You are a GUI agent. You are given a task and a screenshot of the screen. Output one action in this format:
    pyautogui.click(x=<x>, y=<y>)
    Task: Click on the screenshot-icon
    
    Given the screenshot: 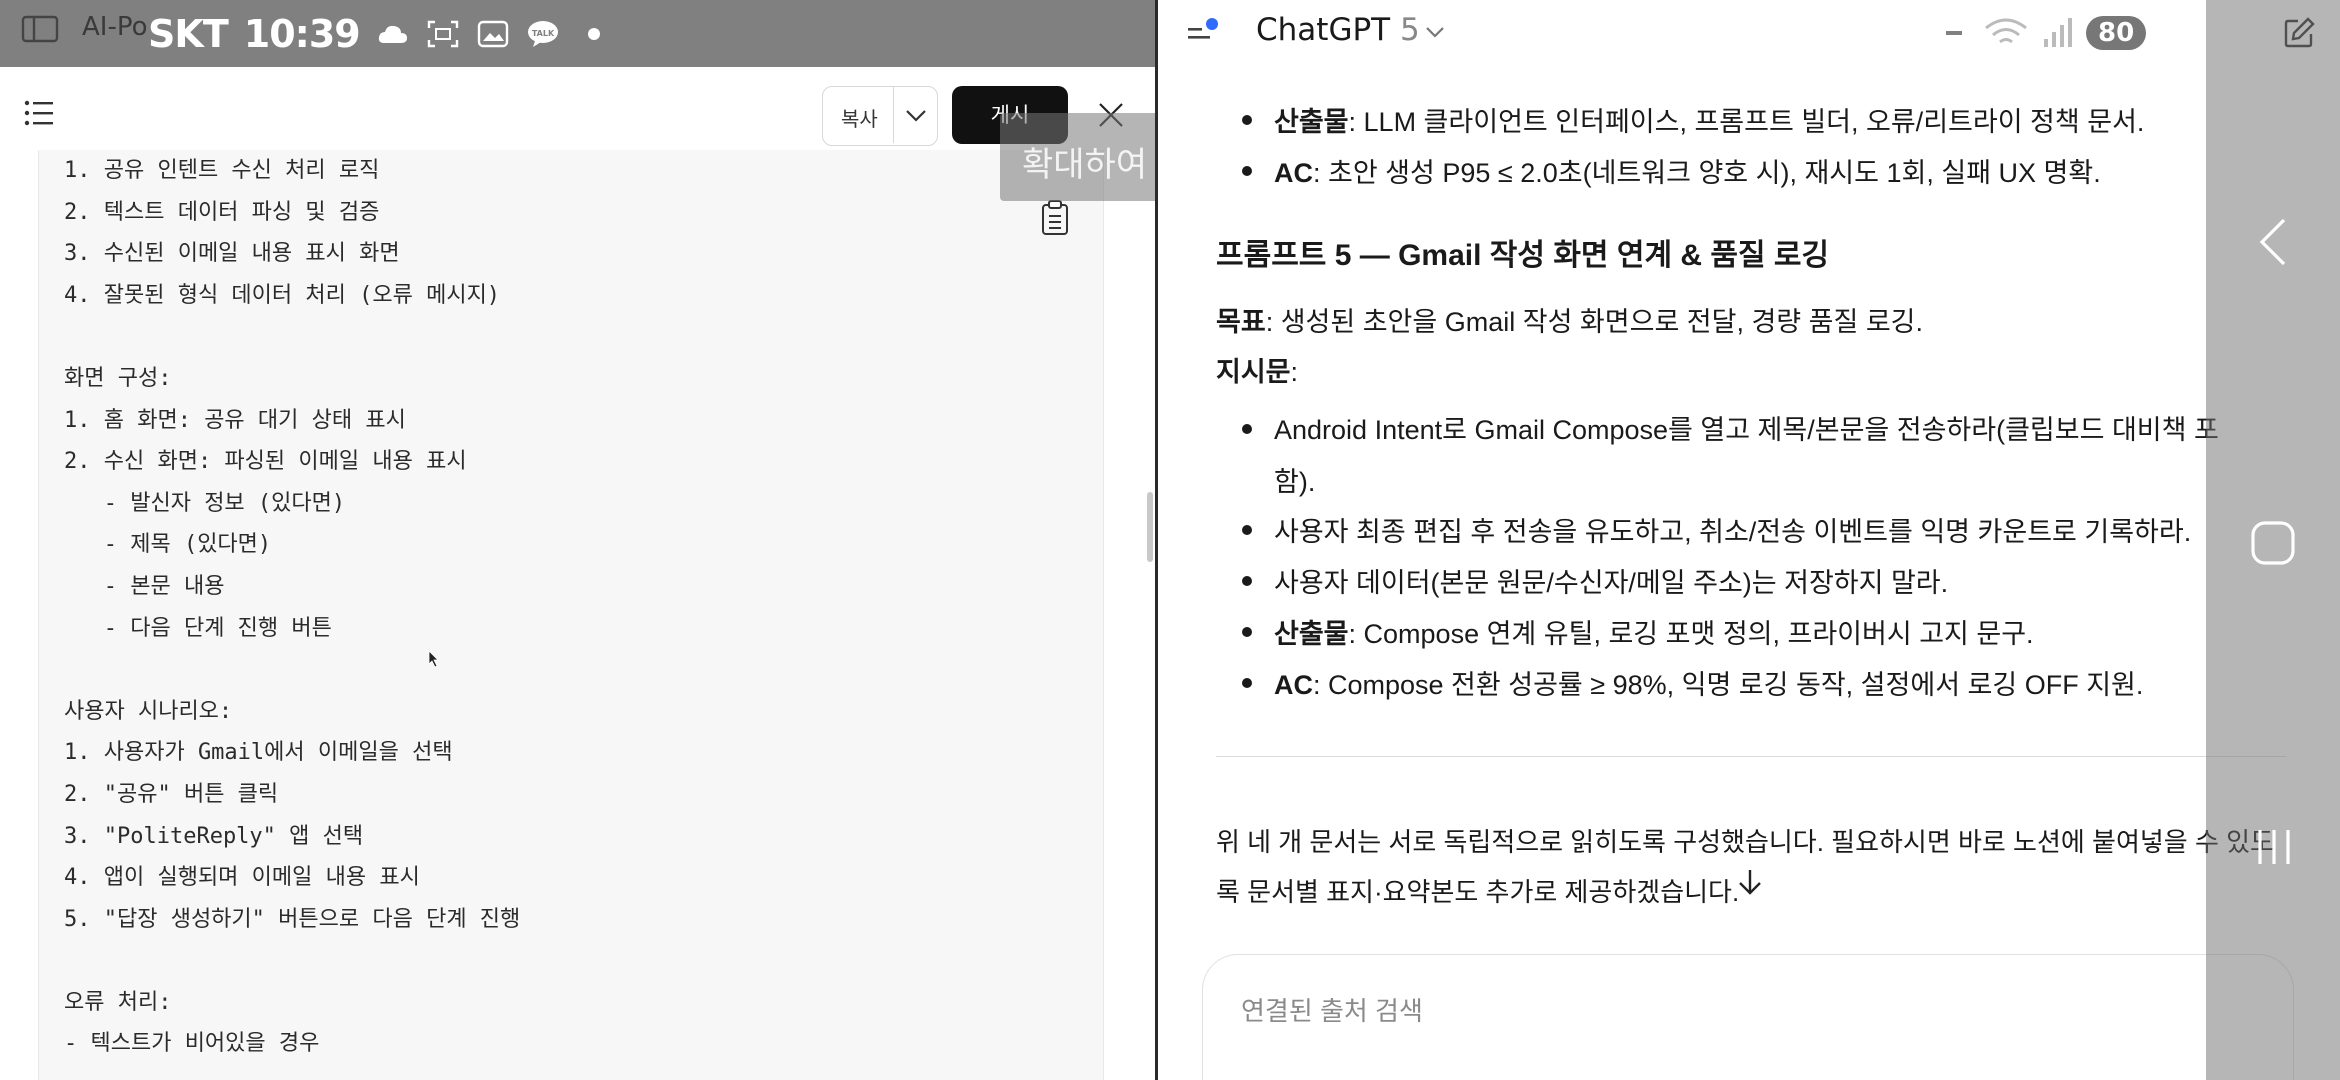 What is the action you would take?
    pyautogui.click(x=442, y=34)
    